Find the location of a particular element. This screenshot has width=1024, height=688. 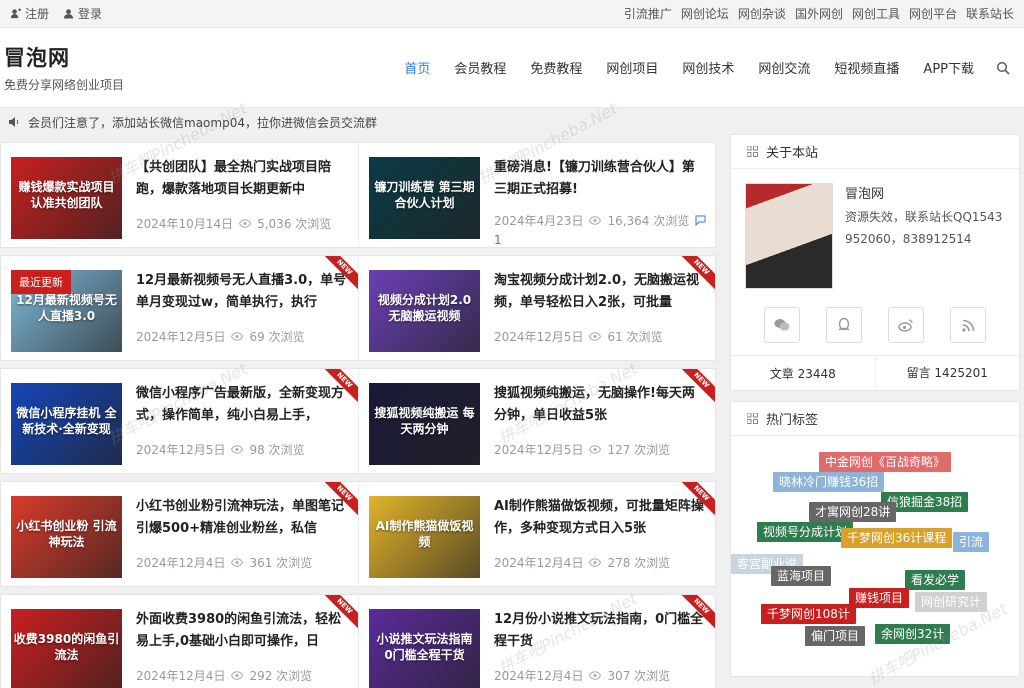

comment-count: 留言 1425201 is located at coordinates (947, 373).